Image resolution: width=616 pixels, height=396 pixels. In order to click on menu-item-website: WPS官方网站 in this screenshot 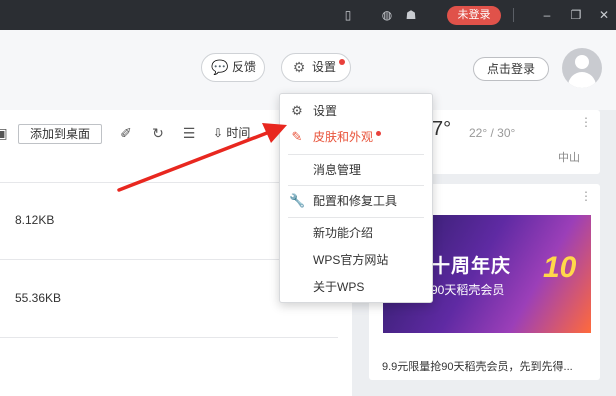, I will do `click(356, 260)`.